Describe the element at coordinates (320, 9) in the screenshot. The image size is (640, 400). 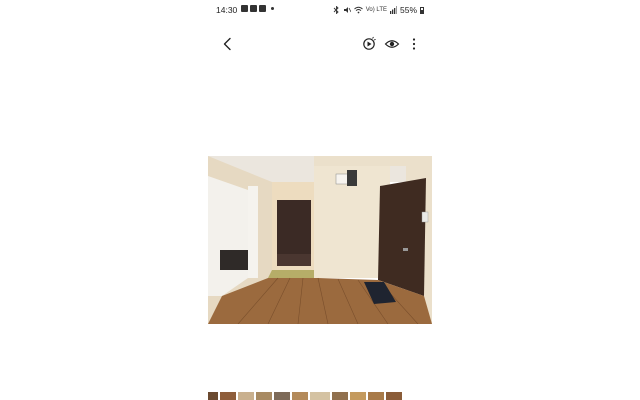
I see `status-bar: 14:30 Vo) LTE 55%` at that location.